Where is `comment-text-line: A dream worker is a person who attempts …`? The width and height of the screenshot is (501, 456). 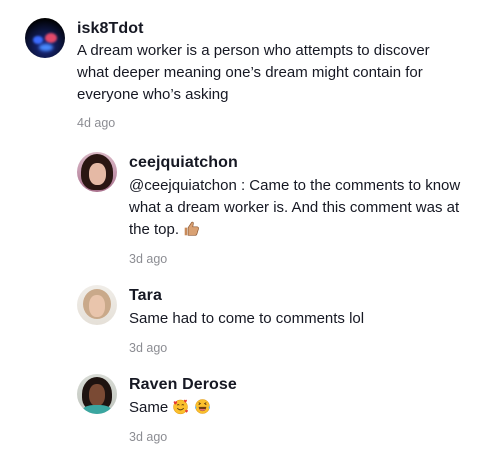 comment-text-line: A dream worker is a person who attempts … is located at coordinates (253, 50).